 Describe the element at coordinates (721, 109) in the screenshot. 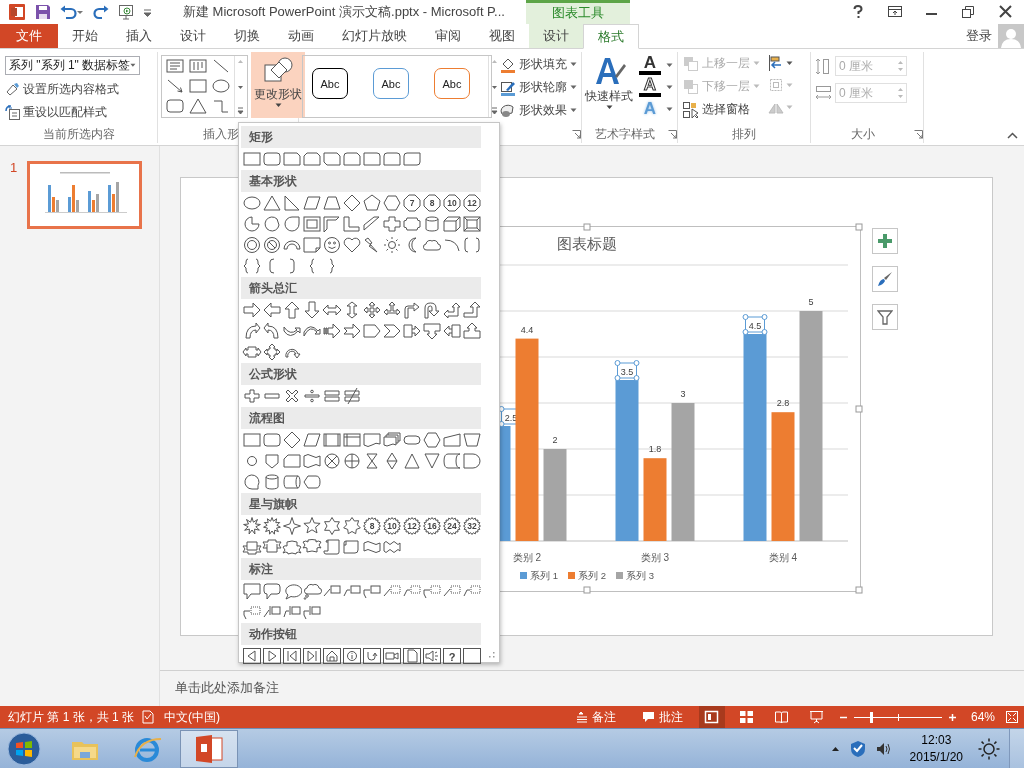

I see `ribbon-command: 选择窗格` at that location.